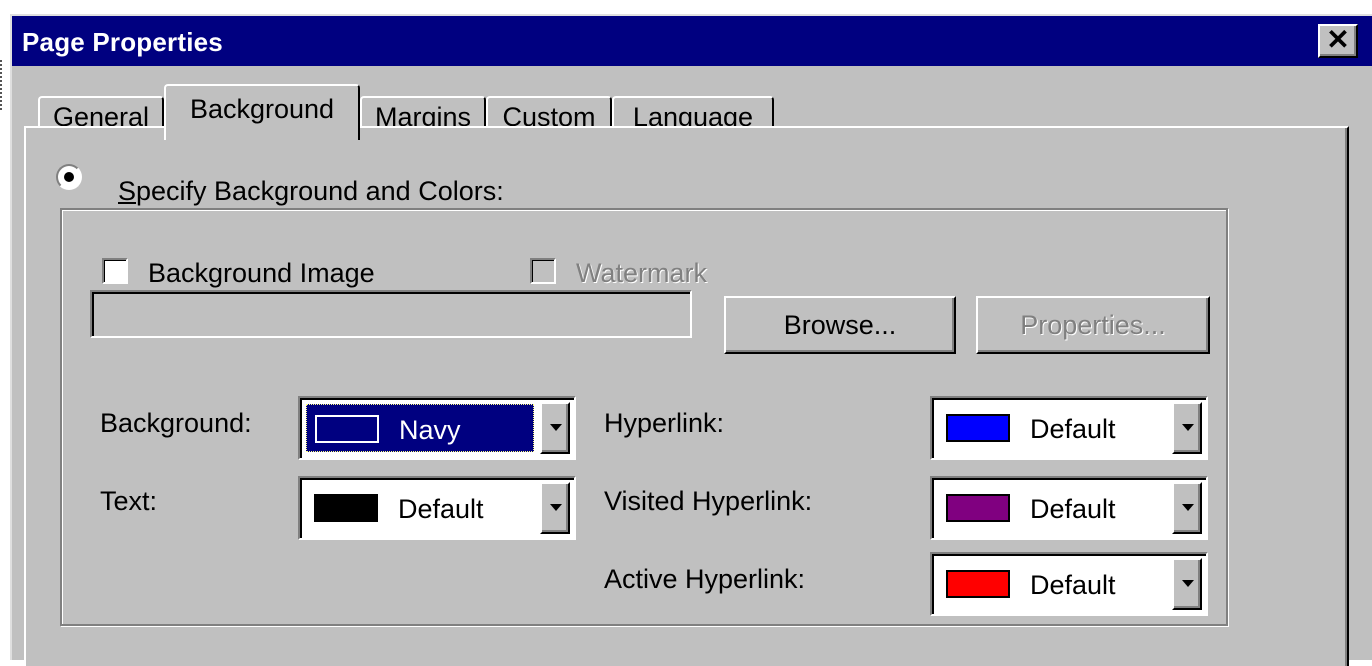 This screenshot has width=1372, height=666. What do you see at coordinates (664, 423) in the screenshot?
I see `hyperlink-color-label: Hyperlink:` at bounding box center [664, 423].